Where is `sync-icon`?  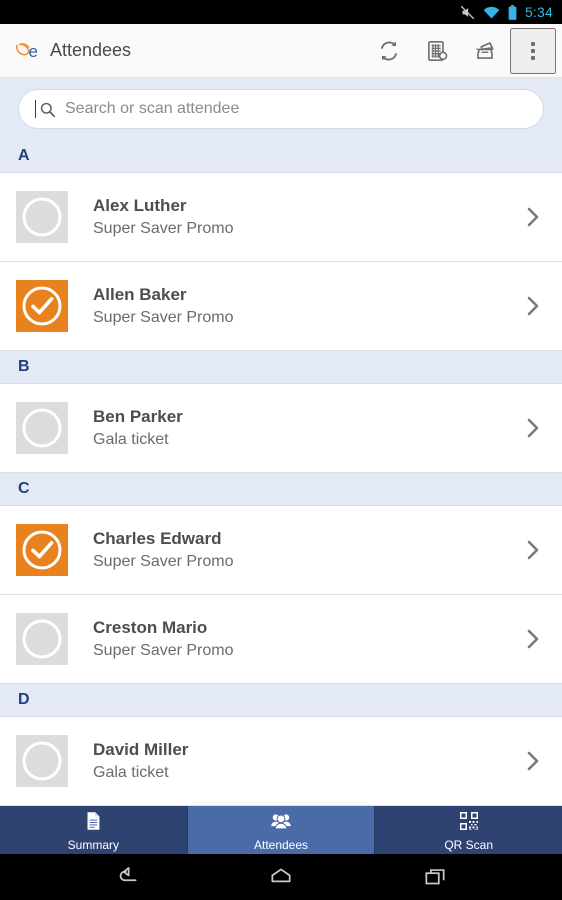
sync-icon is located at coordinates (389, 51).